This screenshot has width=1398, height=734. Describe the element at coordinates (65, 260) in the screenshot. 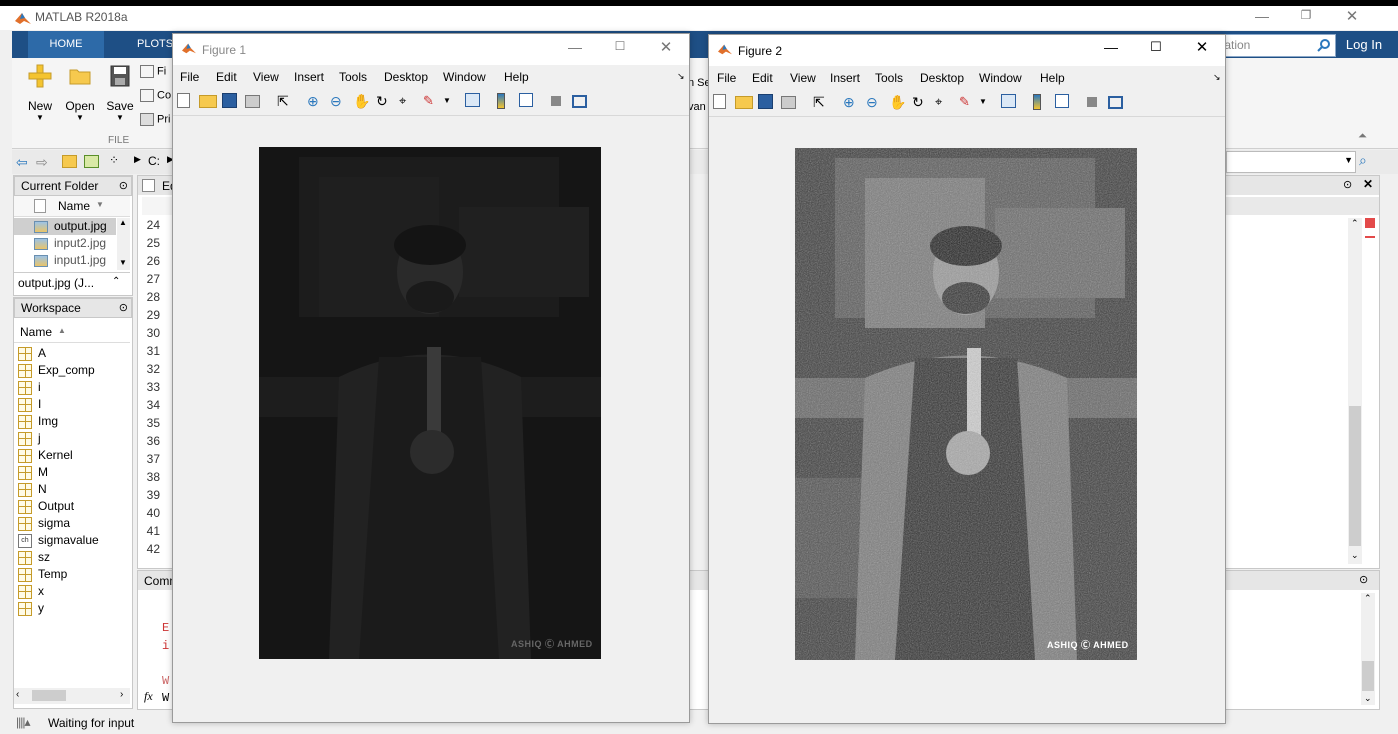

I see `file-row: input1.jpg` at that location.